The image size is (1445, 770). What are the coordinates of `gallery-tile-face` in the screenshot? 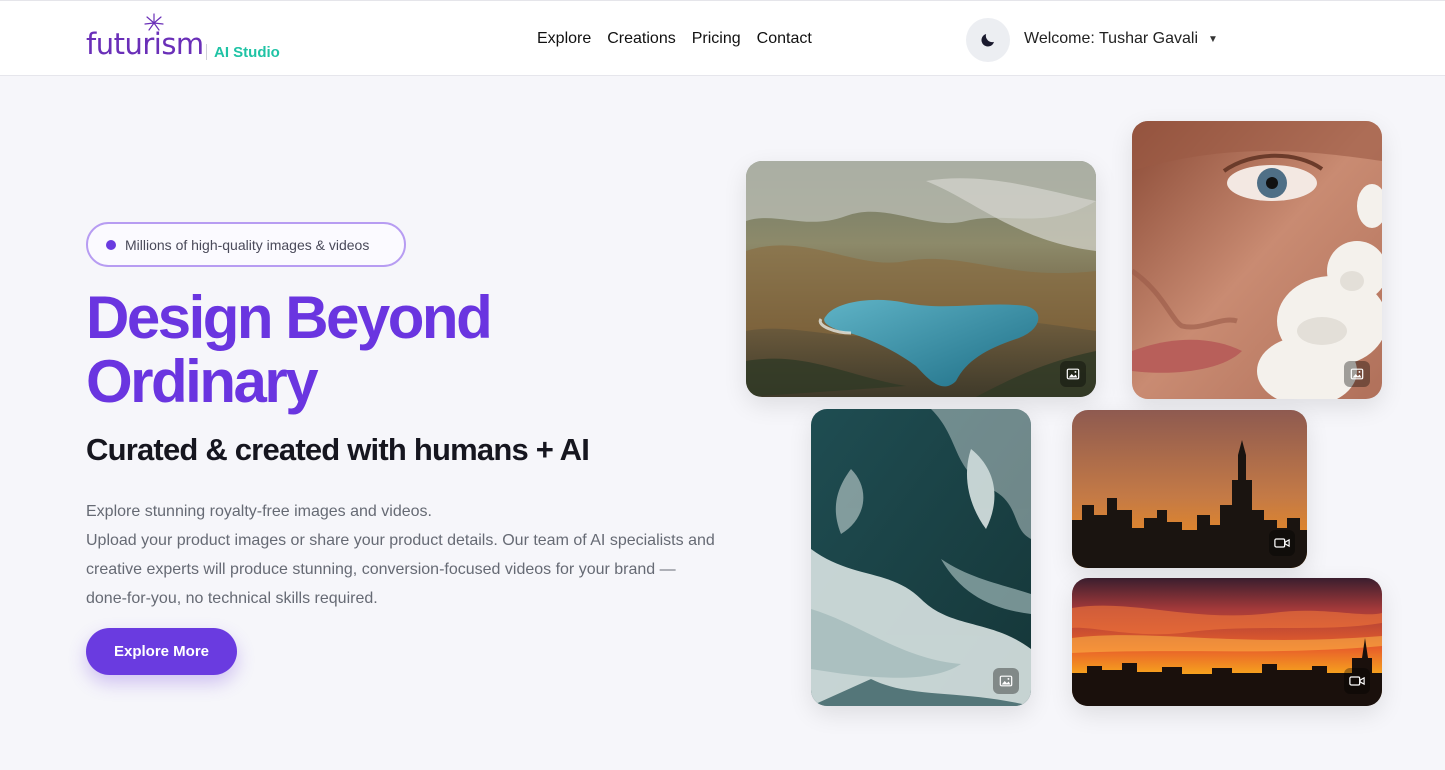 It's located at (1257, 260).